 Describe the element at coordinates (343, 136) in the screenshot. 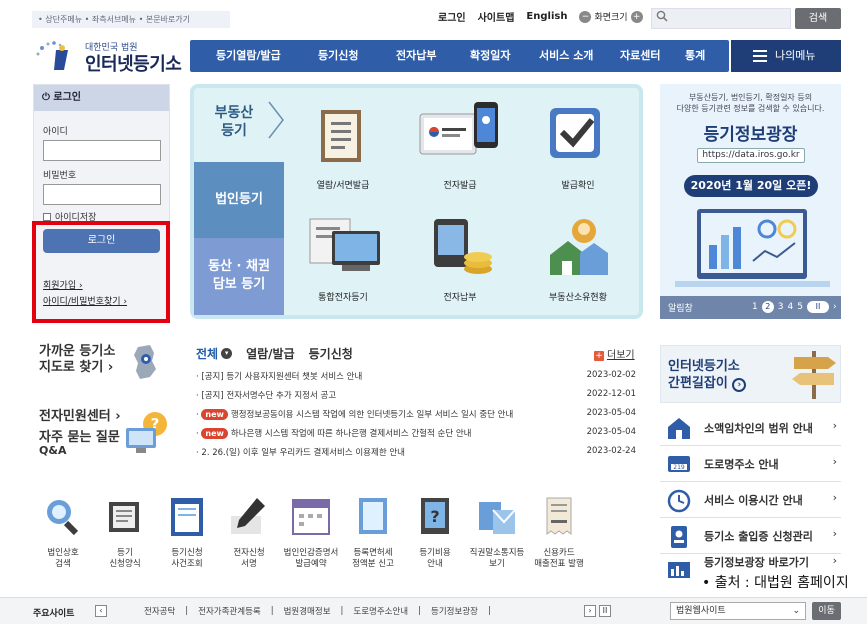

I see `document-view-icon` at that location.